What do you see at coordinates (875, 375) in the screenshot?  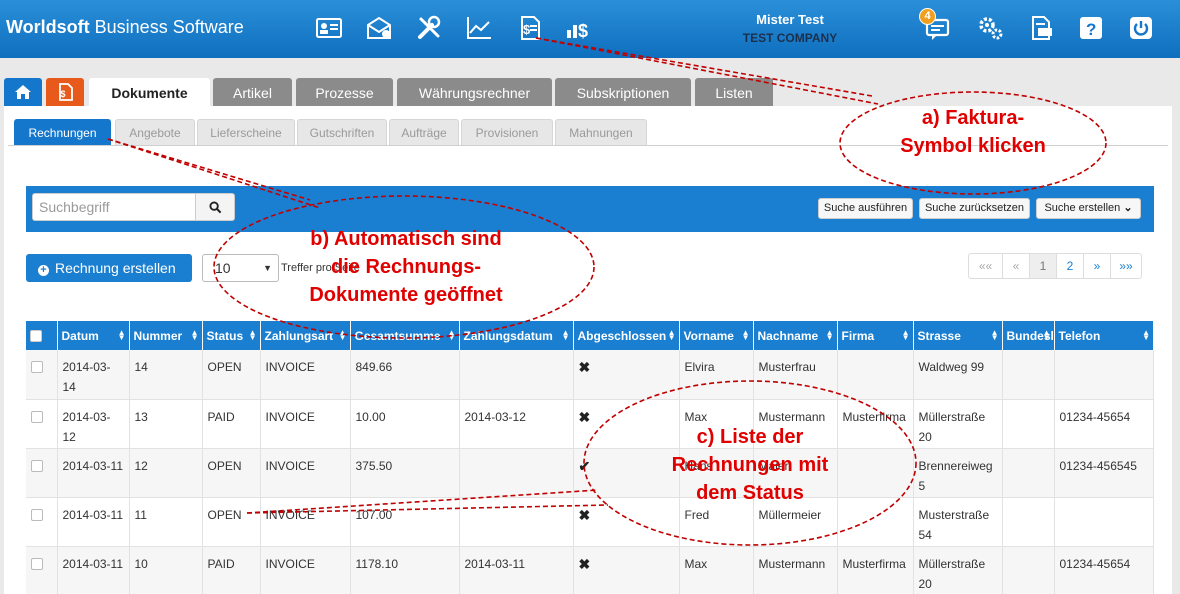 I see `cell-firma` at bounding box center [875, 375].